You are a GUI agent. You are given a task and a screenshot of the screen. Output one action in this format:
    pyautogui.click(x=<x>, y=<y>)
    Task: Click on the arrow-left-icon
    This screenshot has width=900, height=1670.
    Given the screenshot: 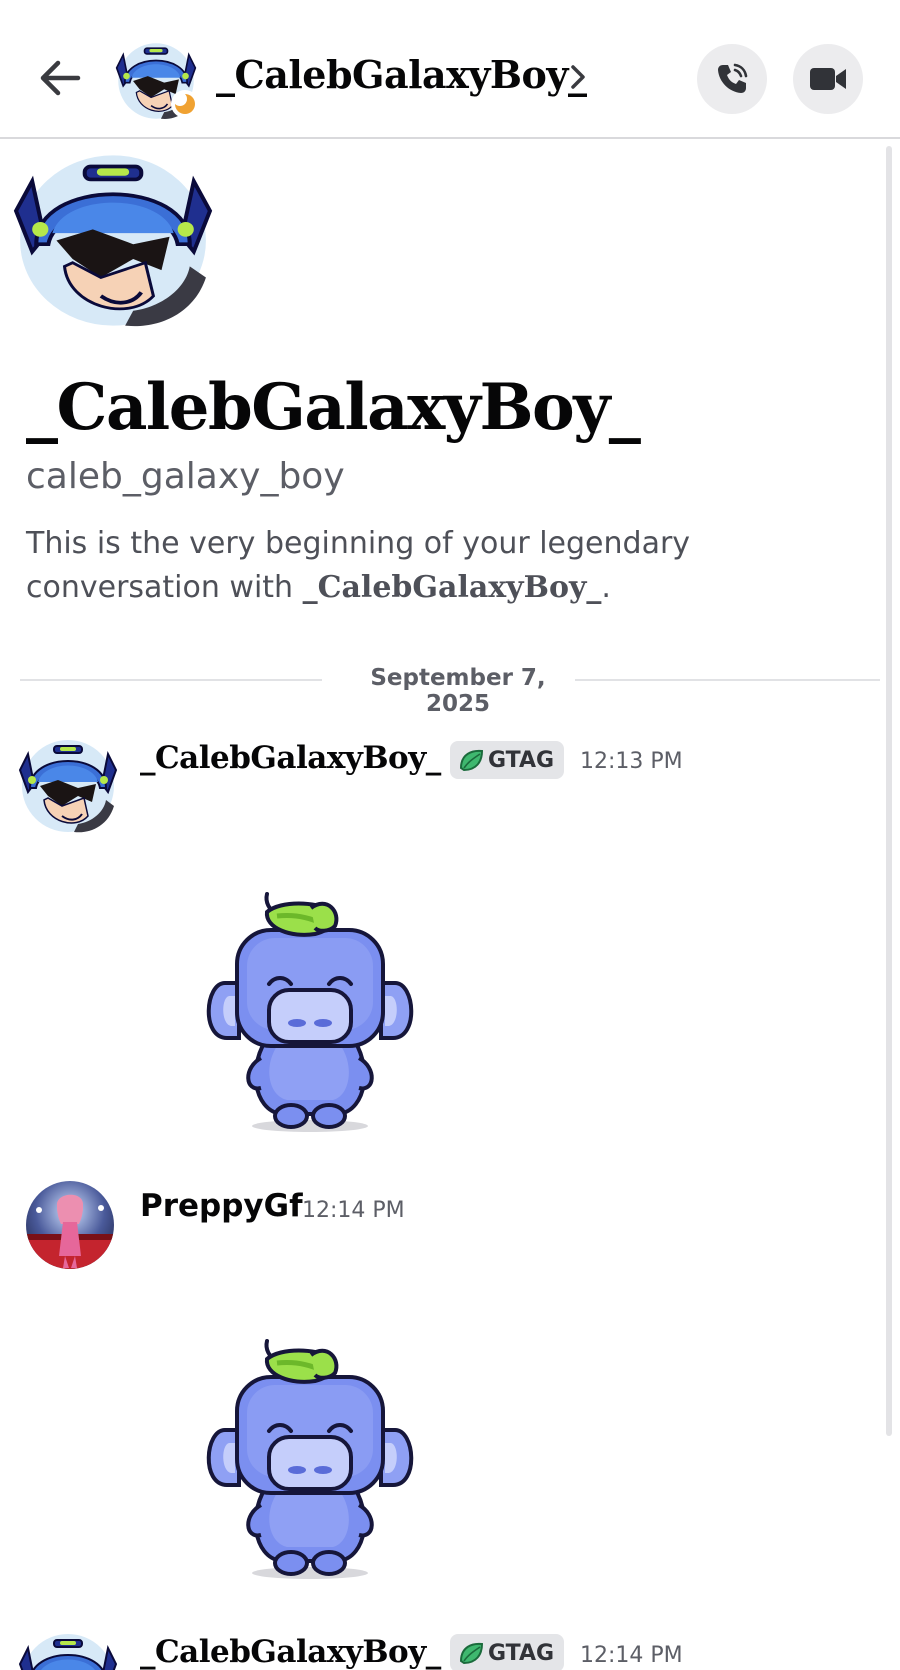 What is the action you would take?
    pyautogui.click(x=60, y=78)
    